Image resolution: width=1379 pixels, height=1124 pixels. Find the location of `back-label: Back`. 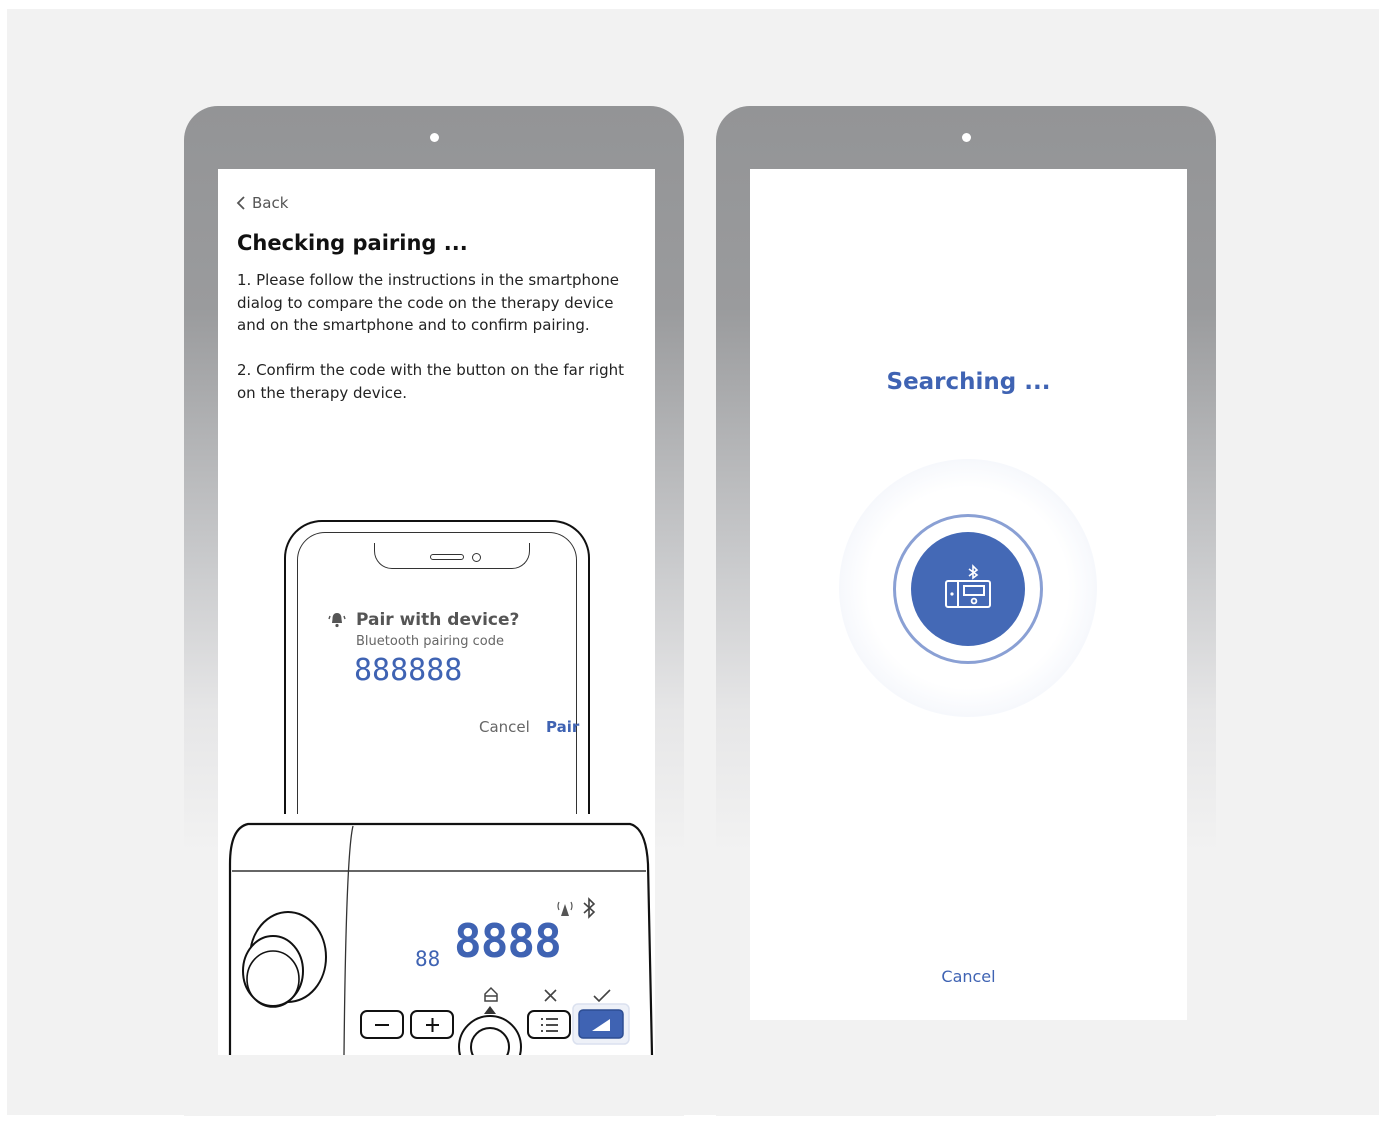

back-label: Back is located at coordinates (270, 203).